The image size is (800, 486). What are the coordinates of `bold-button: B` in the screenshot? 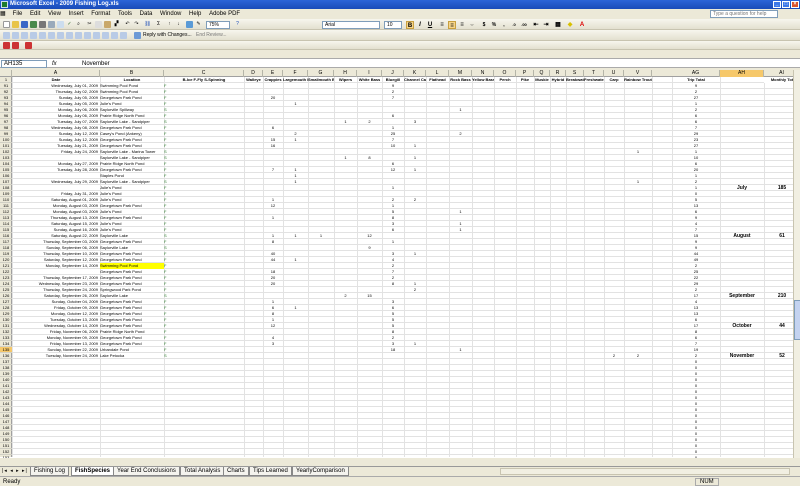 It's located at (410, 25).